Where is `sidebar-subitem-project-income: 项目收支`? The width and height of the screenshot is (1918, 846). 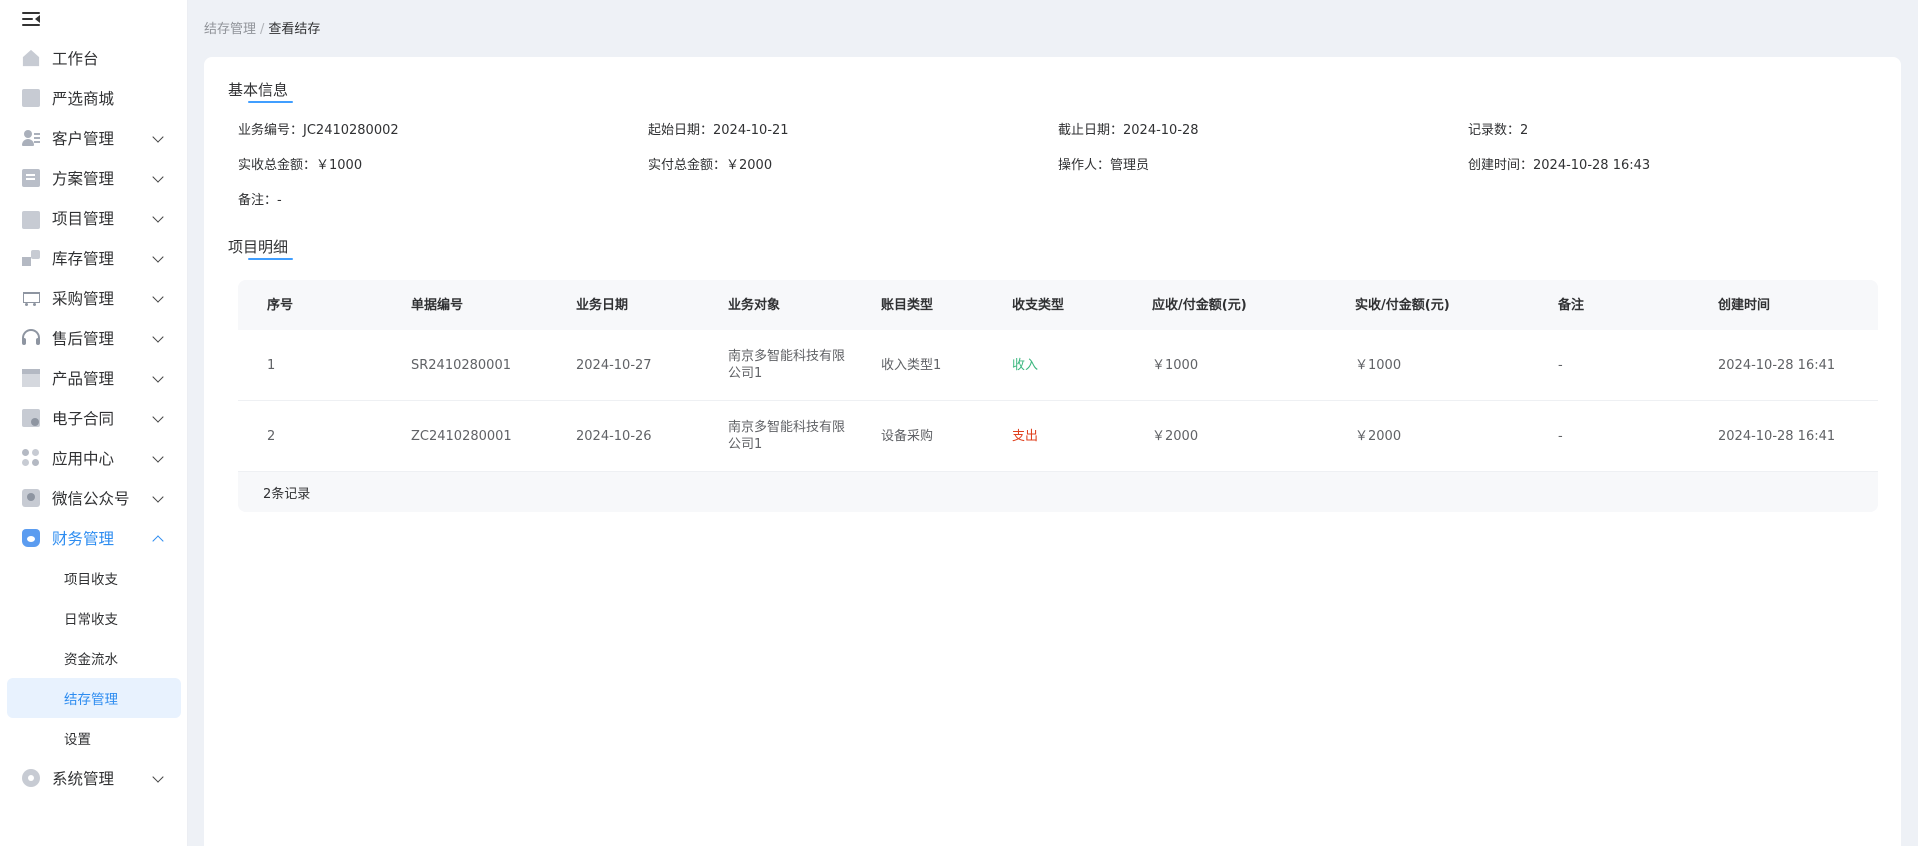 sidebar-subitem-project-income: 项目收支 is located at coordinates (94, 578).